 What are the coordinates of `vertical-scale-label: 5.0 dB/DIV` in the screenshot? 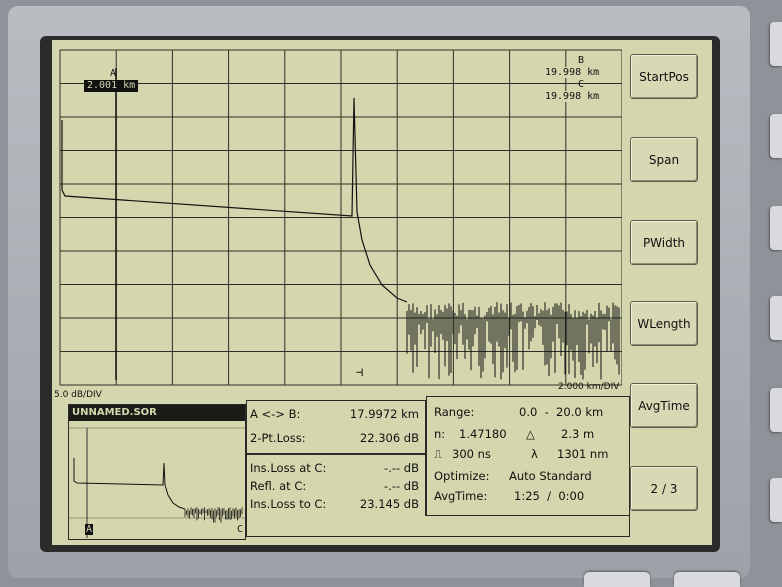 It's located at (78, 395).